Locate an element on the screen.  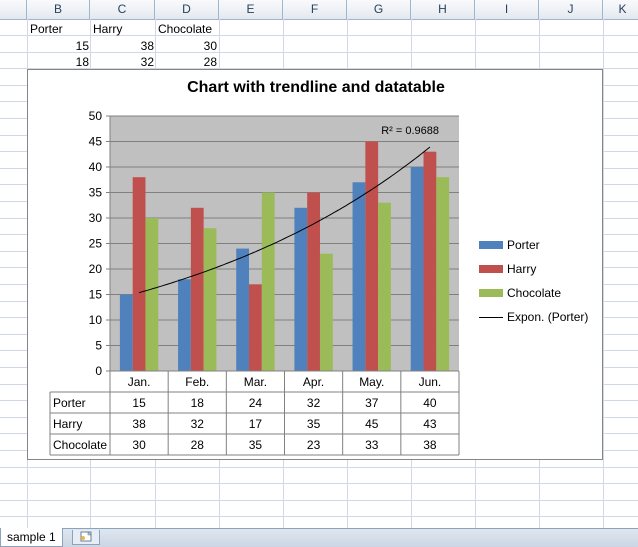
y-tick-label: 0 is located at coordinates (98, 371).